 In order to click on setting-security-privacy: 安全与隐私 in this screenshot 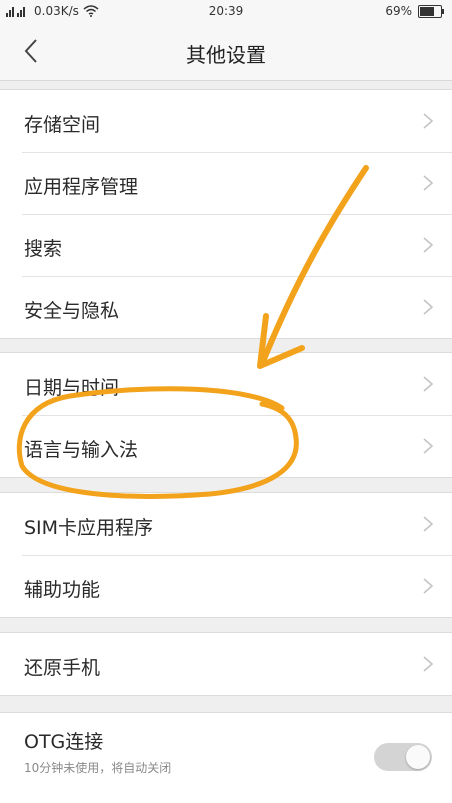, I will do `click(226, 307)`.